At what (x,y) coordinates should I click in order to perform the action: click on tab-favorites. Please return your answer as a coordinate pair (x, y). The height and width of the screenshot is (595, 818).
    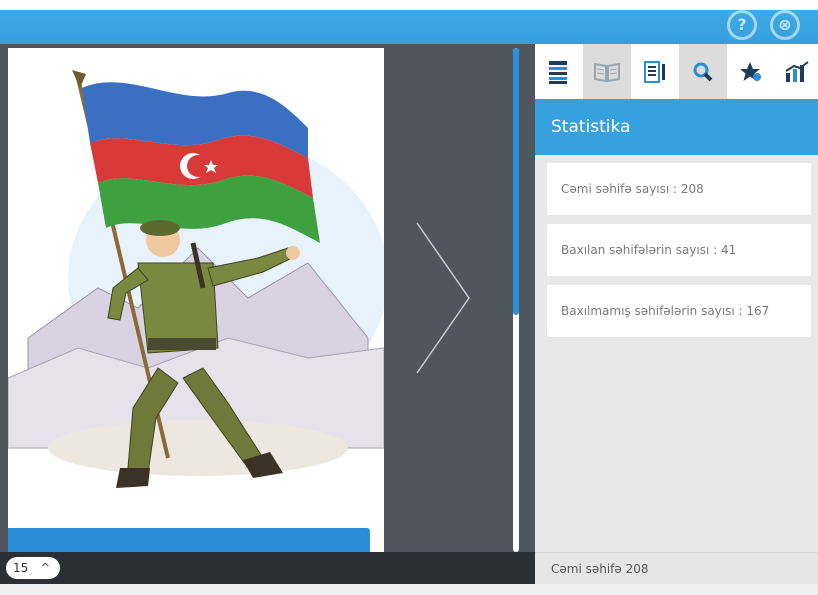
    Looking at the image, I should click on (751, 71).